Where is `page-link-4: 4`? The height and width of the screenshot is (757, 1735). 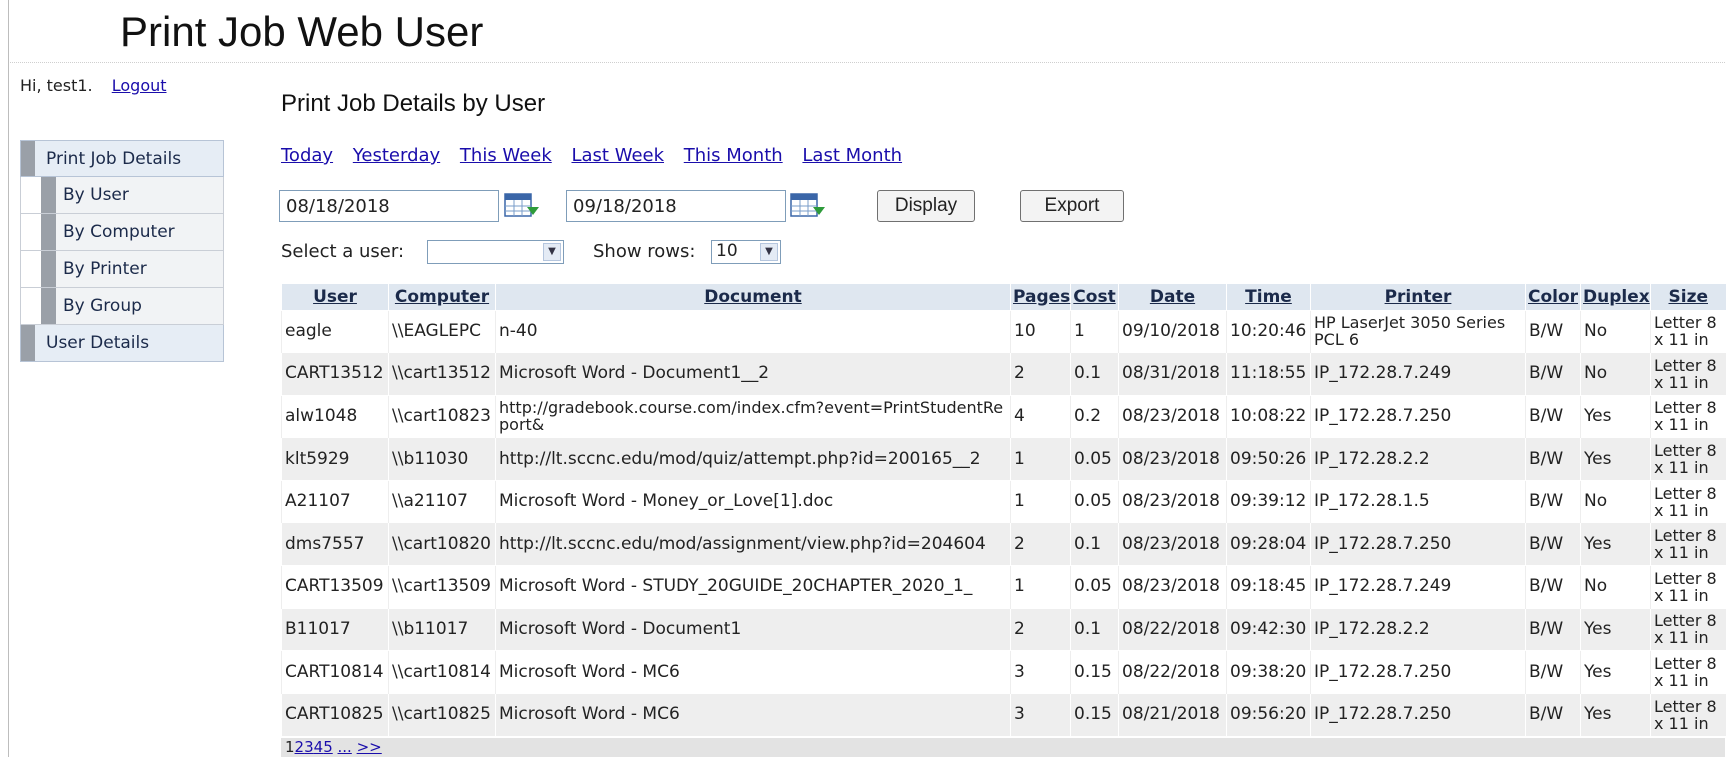
page-link-4: 4 is located at coordinates (319, 747).